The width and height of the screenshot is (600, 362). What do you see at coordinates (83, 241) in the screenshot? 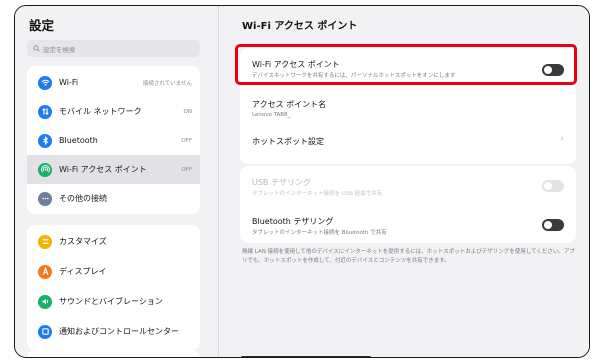
I see `sidebar-item-label: カスタマイズ` at bounding box center [83, 241].